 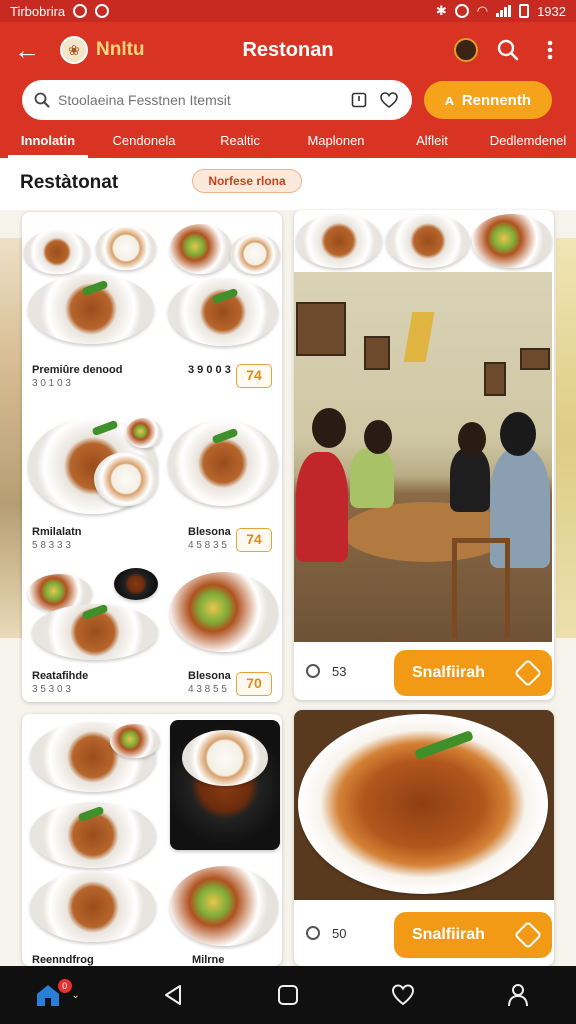 I want to click on tab-4: Alfleit, so click(x=432, y=141).